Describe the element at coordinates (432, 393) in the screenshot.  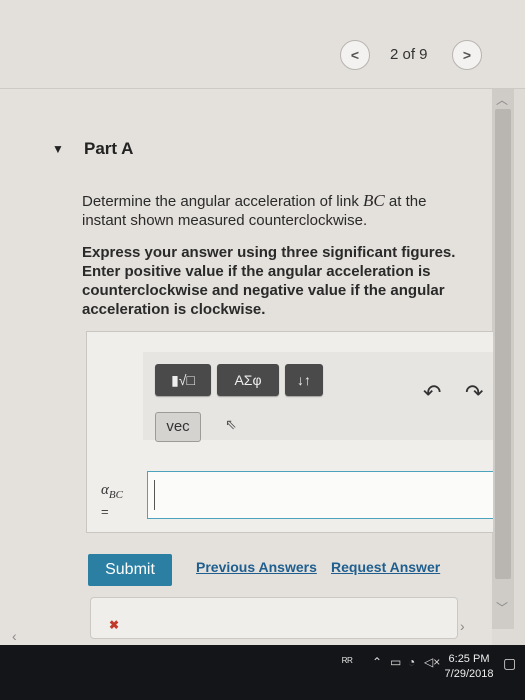
I see `undo-icon: ↶` at that location.